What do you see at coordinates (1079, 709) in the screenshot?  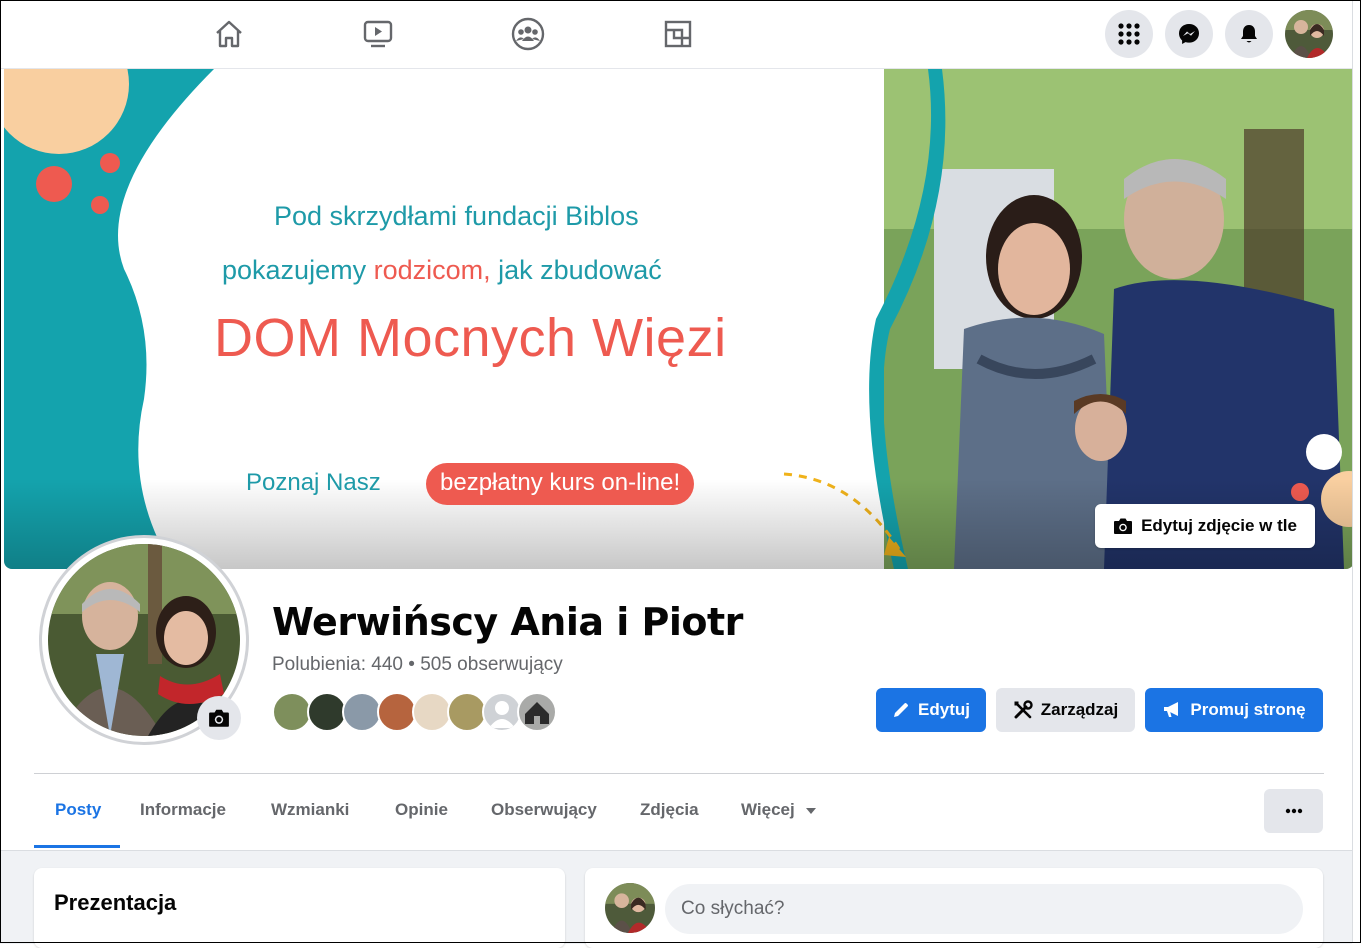 I see `manage-page-label: Zarządzaj` at bounding box center [1079, 709].